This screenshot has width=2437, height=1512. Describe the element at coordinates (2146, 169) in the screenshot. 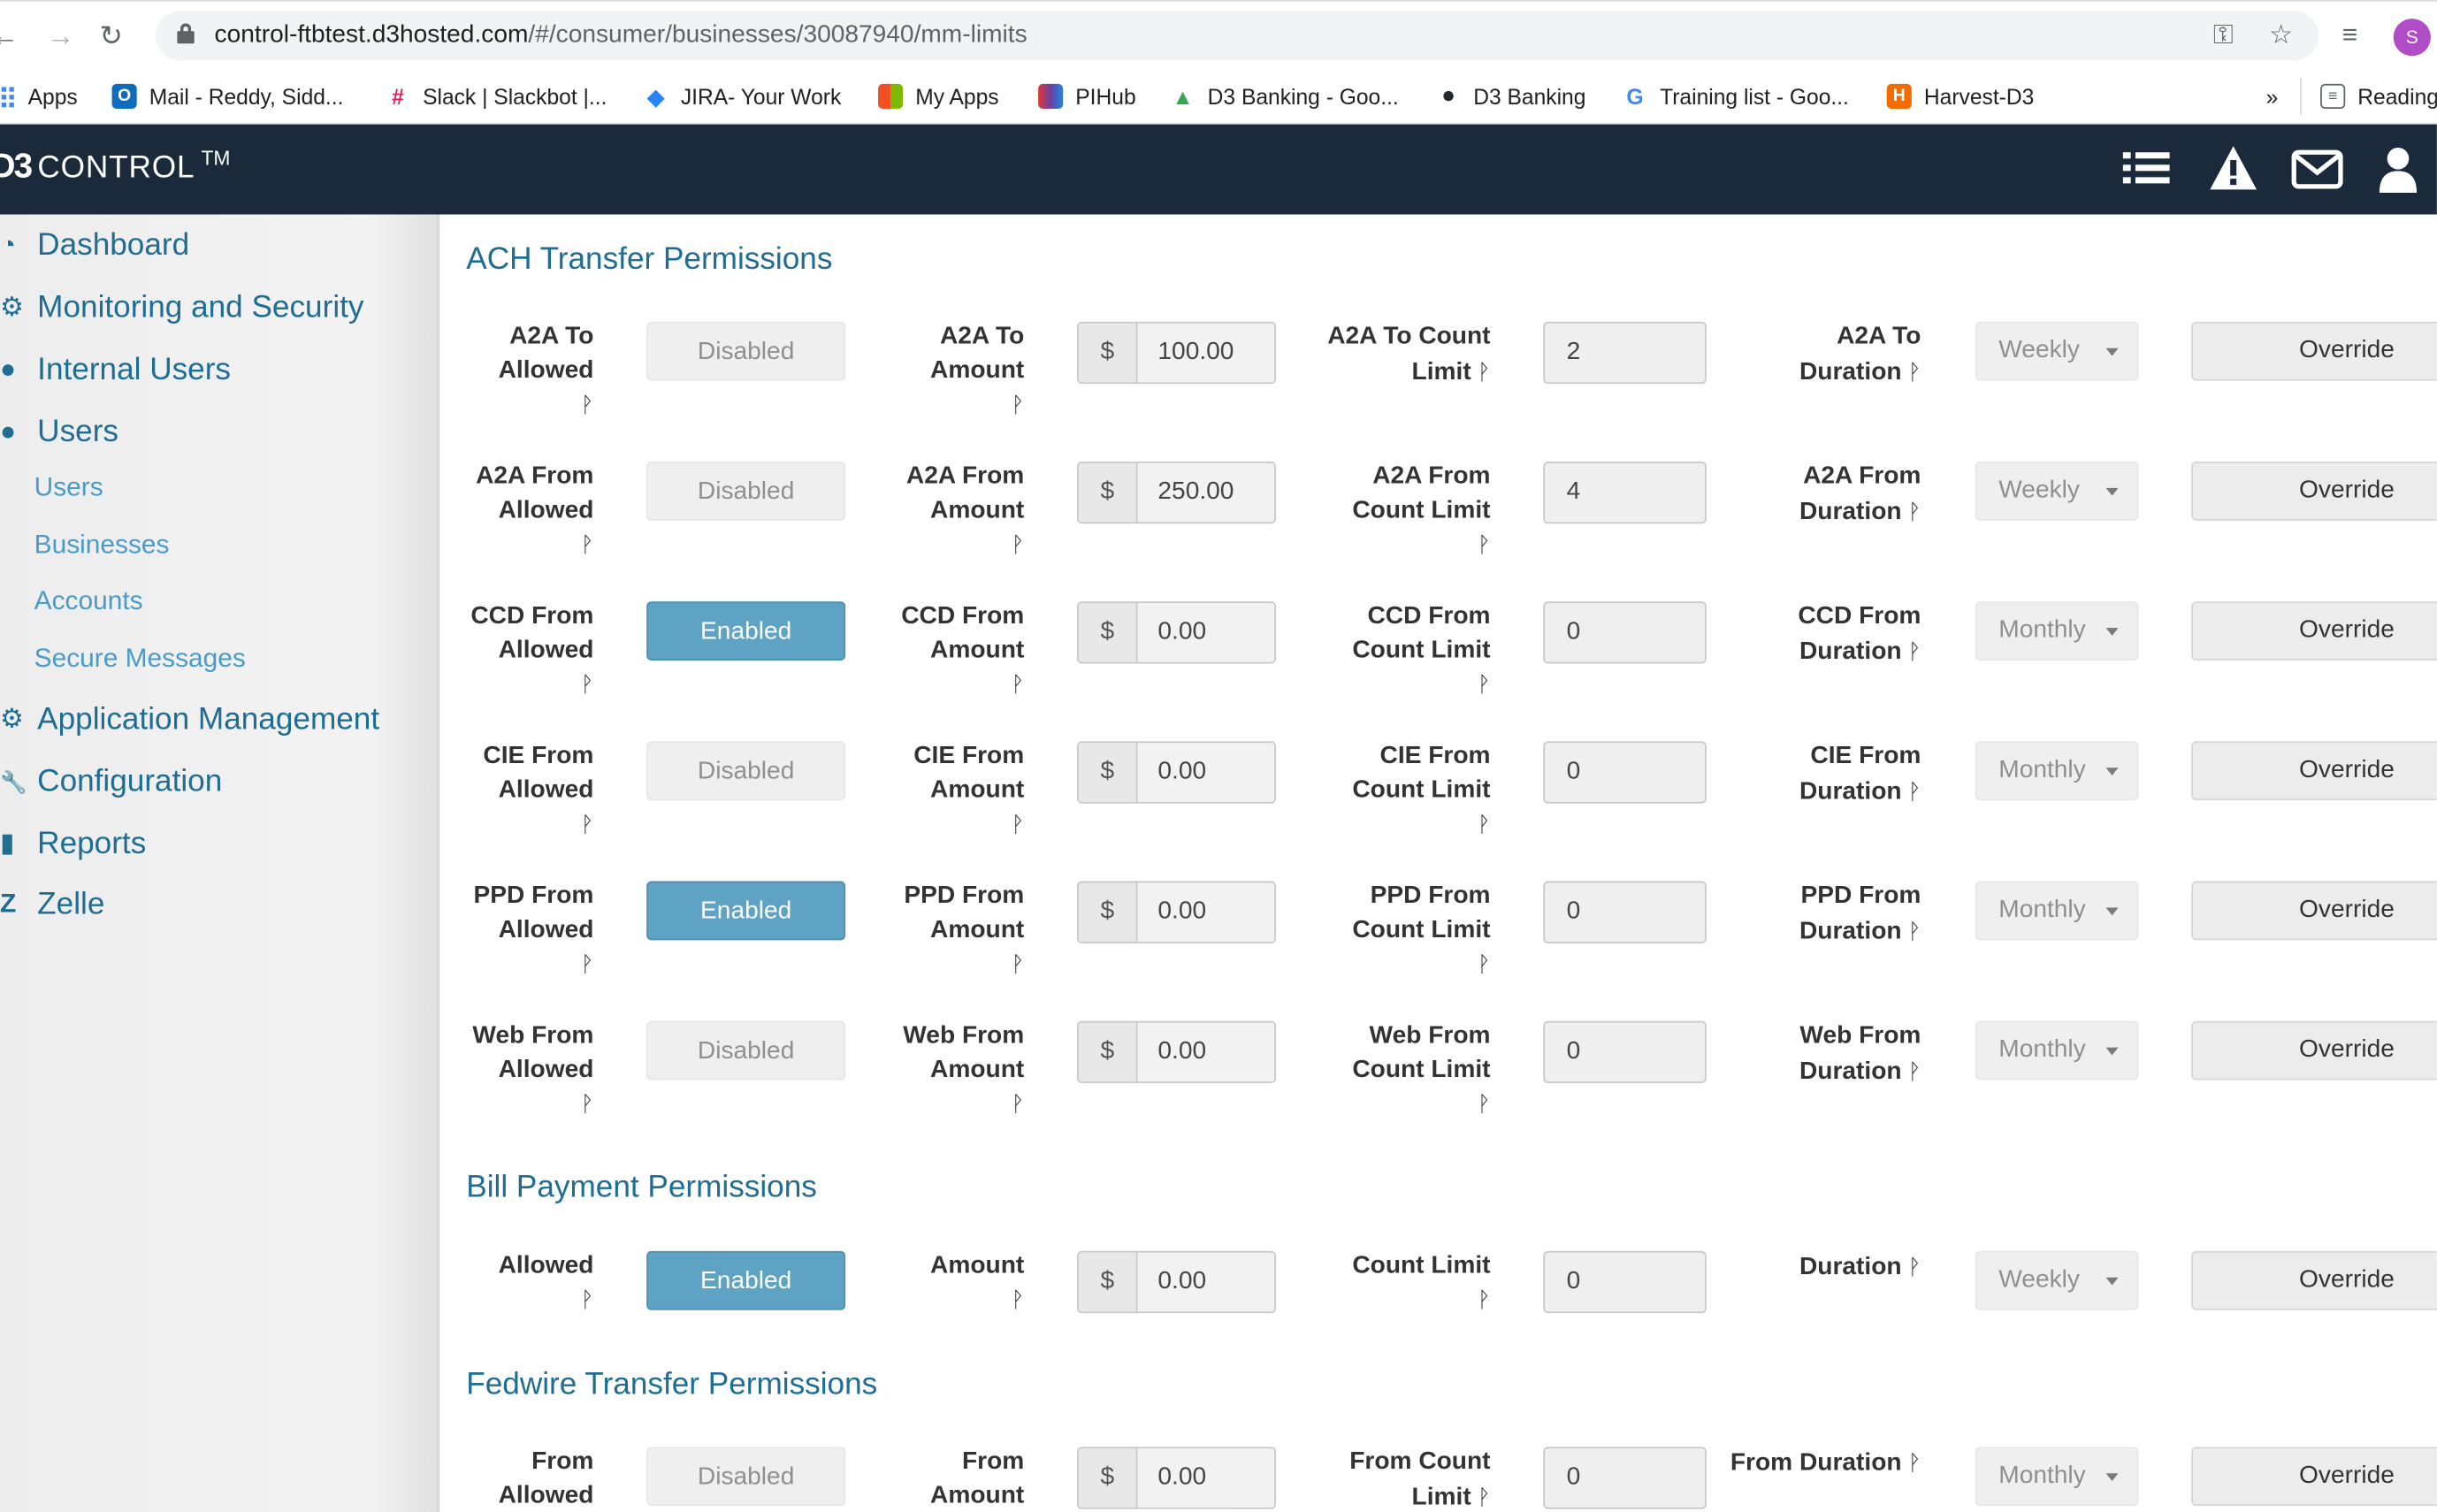

I see `list-icon` at that location.